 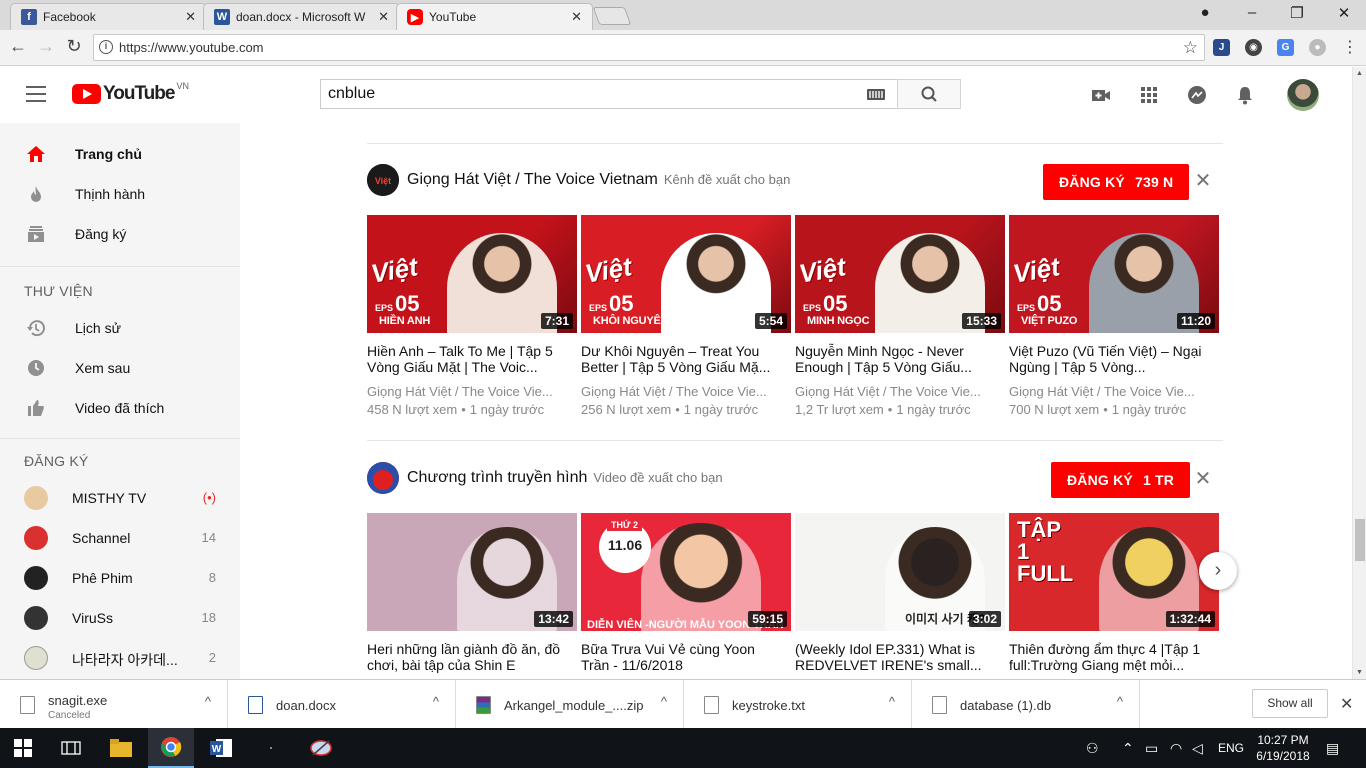 What do you see at coordinates (120, 498) in the screenshot?
I see `subscription-item: MISTHY TV (•)` at bounding box center [120, 498].